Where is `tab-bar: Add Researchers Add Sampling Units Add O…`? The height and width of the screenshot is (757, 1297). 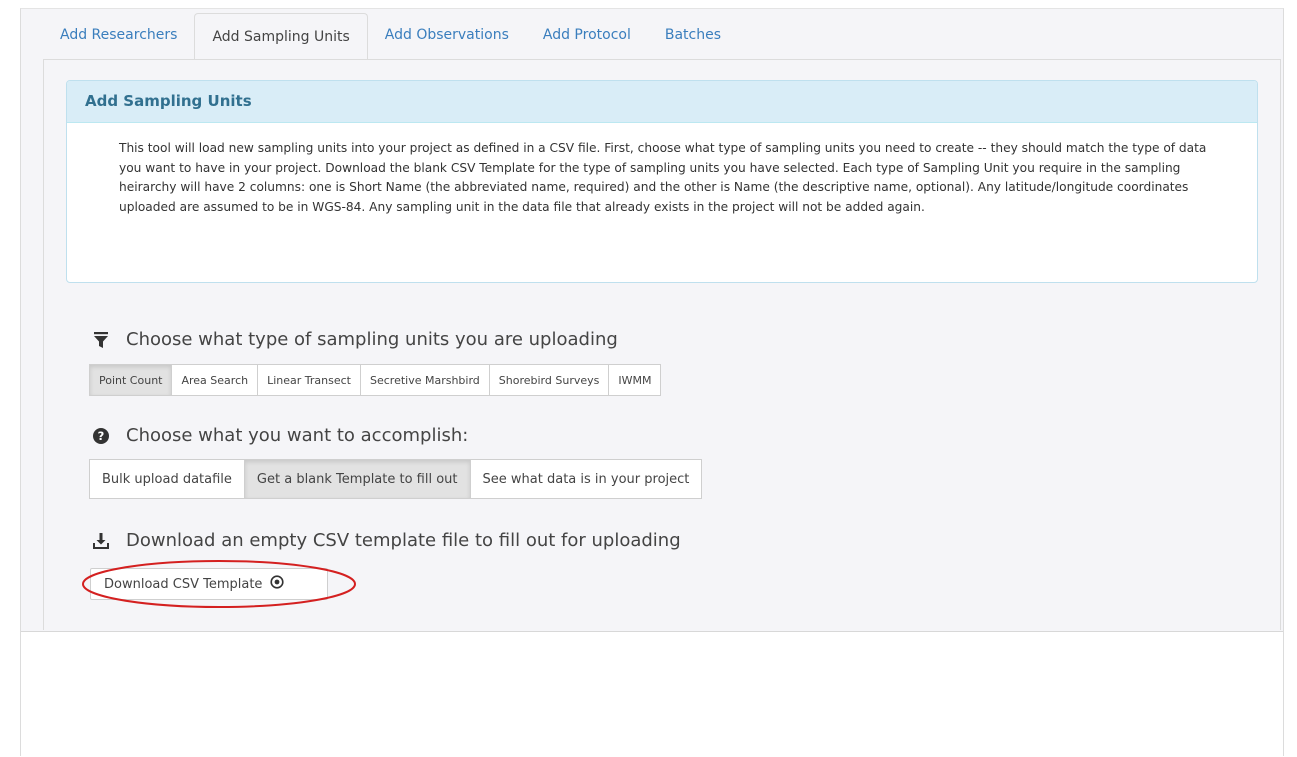 tab-bar: Add Researchers Add Sampling Units Add O… is located at coordinates (390, 37).